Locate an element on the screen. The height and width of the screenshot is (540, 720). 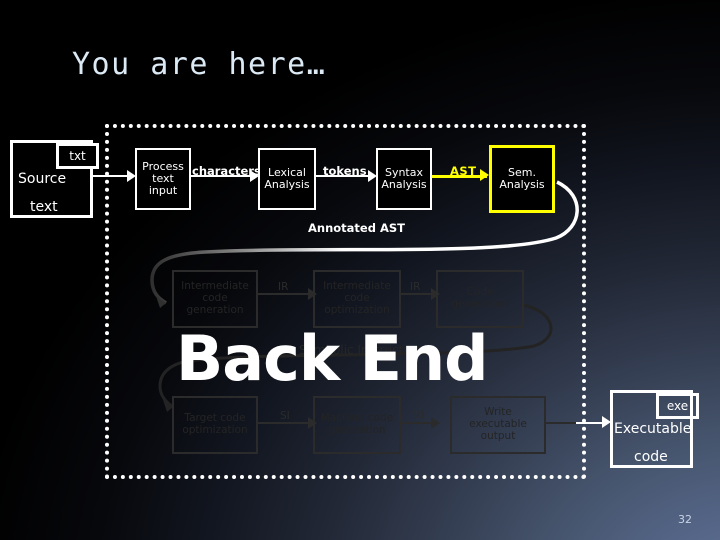
output-file-extension-label: exe is located at coordinates (677, 406).